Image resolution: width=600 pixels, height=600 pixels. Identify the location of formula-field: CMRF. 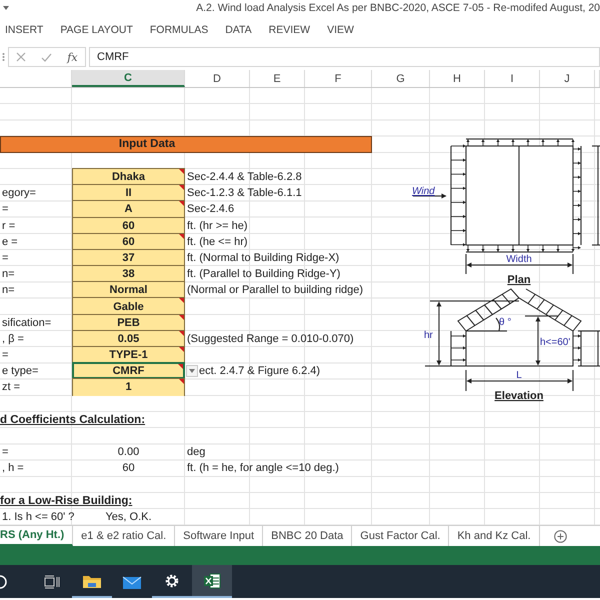
(344, 57).